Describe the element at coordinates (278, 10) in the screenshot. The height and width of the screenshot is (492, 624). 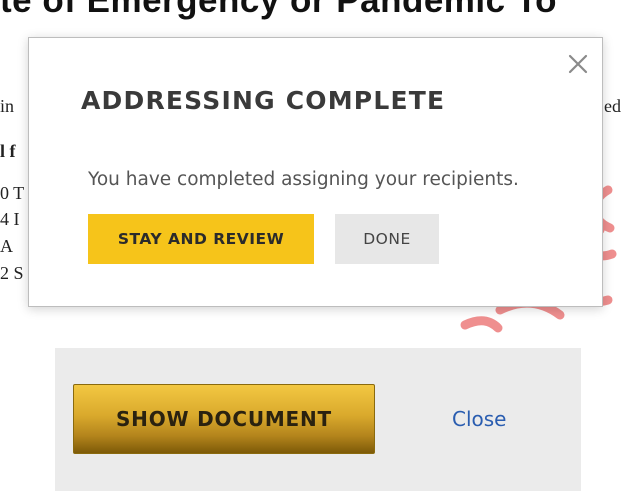
I see `document-heading: te of Emergency or Pandemic To` at that location.